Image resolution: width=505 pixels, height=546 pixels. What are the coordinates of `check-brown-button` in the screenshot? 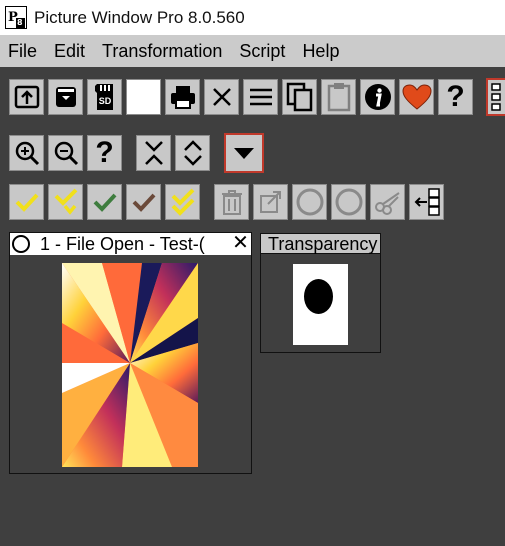 It's located at (143, 202).